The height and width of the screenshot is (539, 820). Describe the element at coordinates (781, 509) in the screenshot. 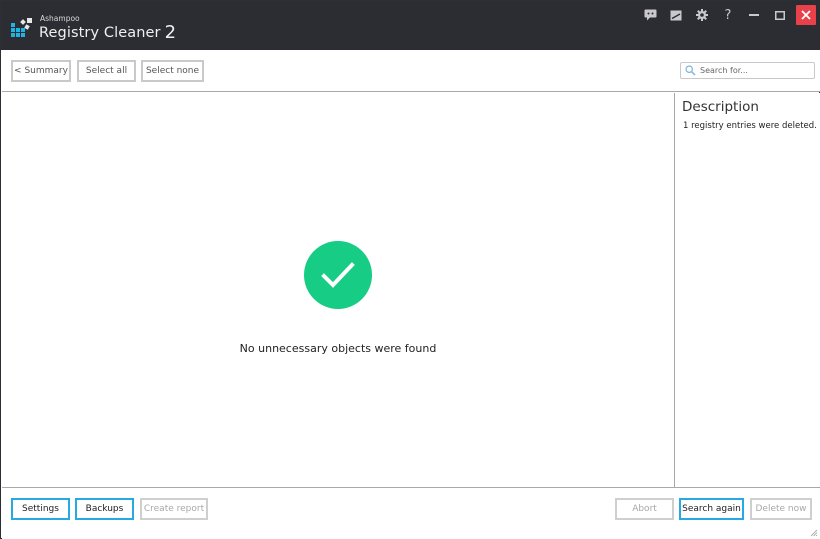

I see `delete-now-button: Delete now` at that location.